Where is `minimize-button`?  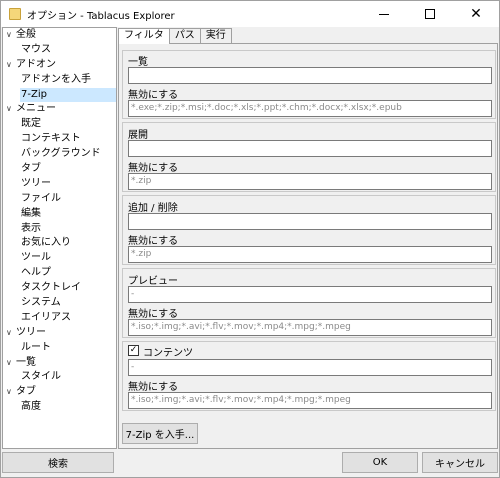
minimize-button is located at coordinates (384, 14).